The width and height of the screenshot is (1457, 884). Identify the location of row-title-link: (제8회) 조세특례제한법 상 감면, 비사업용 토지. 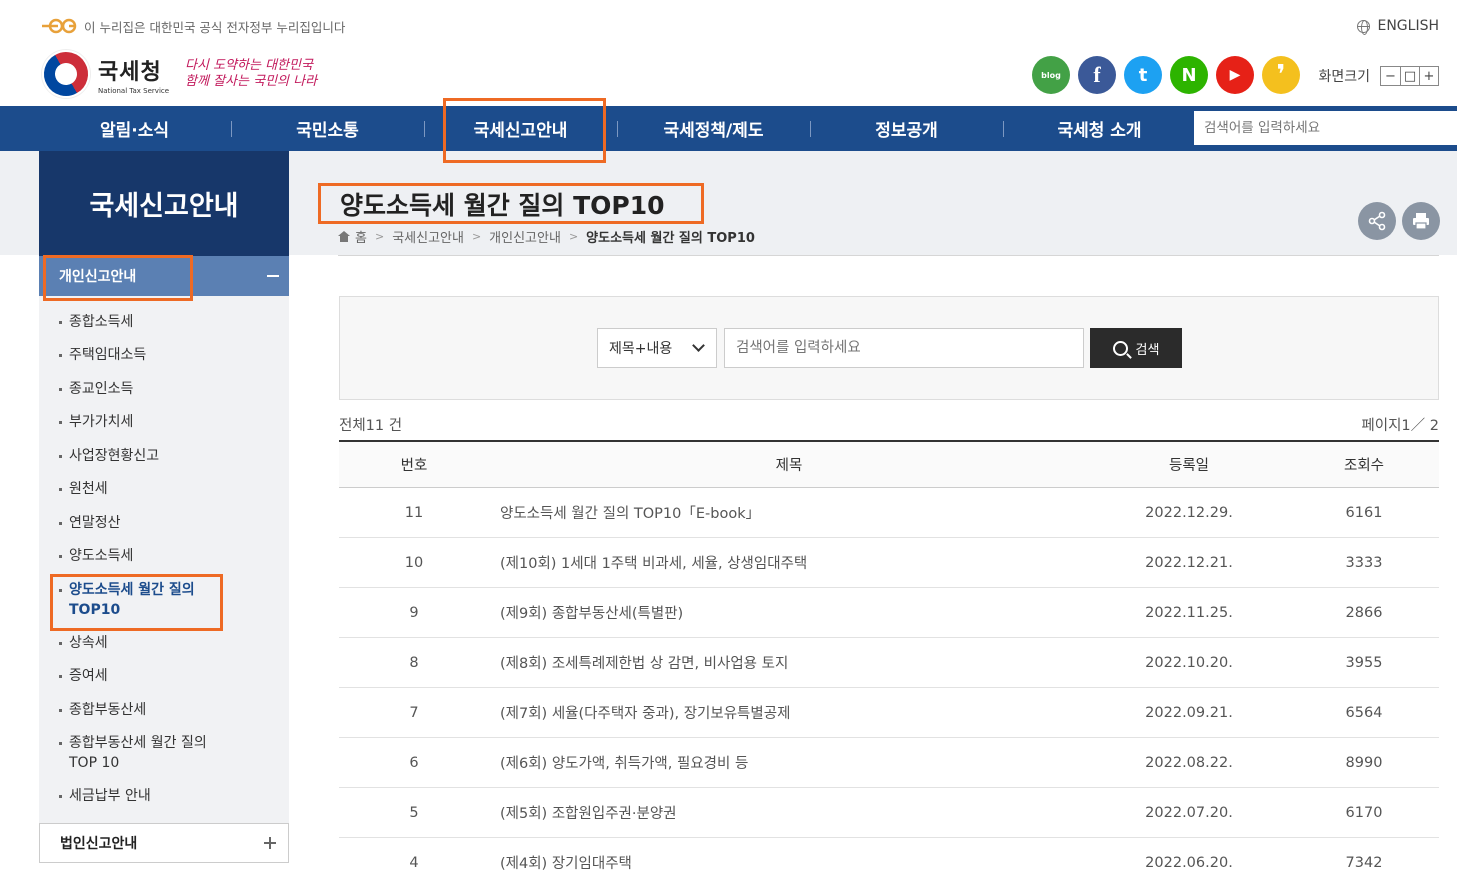
(789, 662).